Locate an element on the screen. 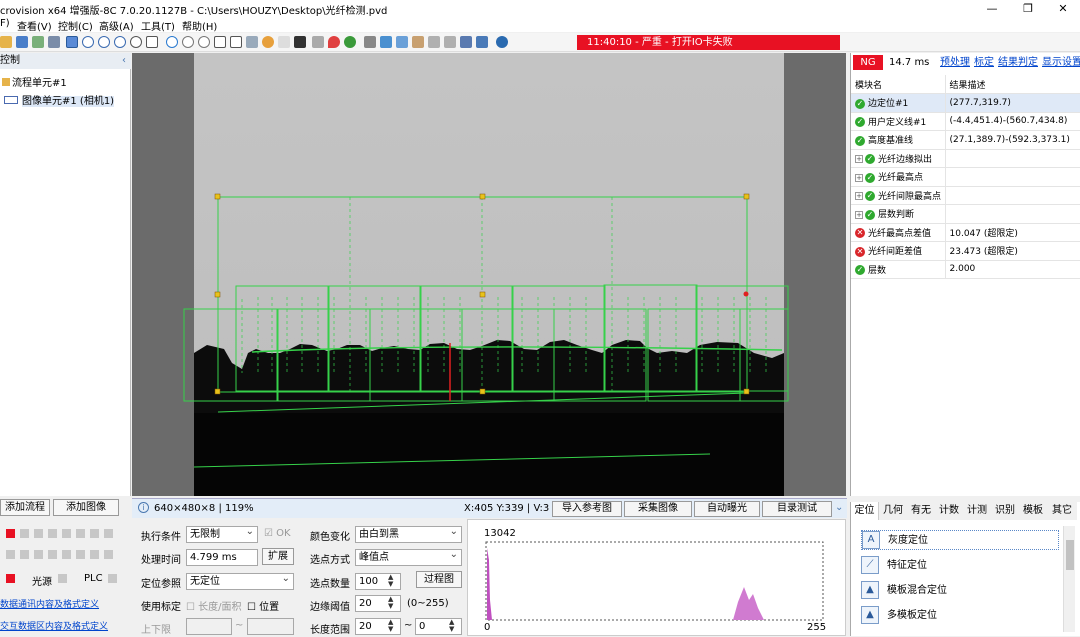  pick-count-input: 100 is located at coordinates (378, 581).